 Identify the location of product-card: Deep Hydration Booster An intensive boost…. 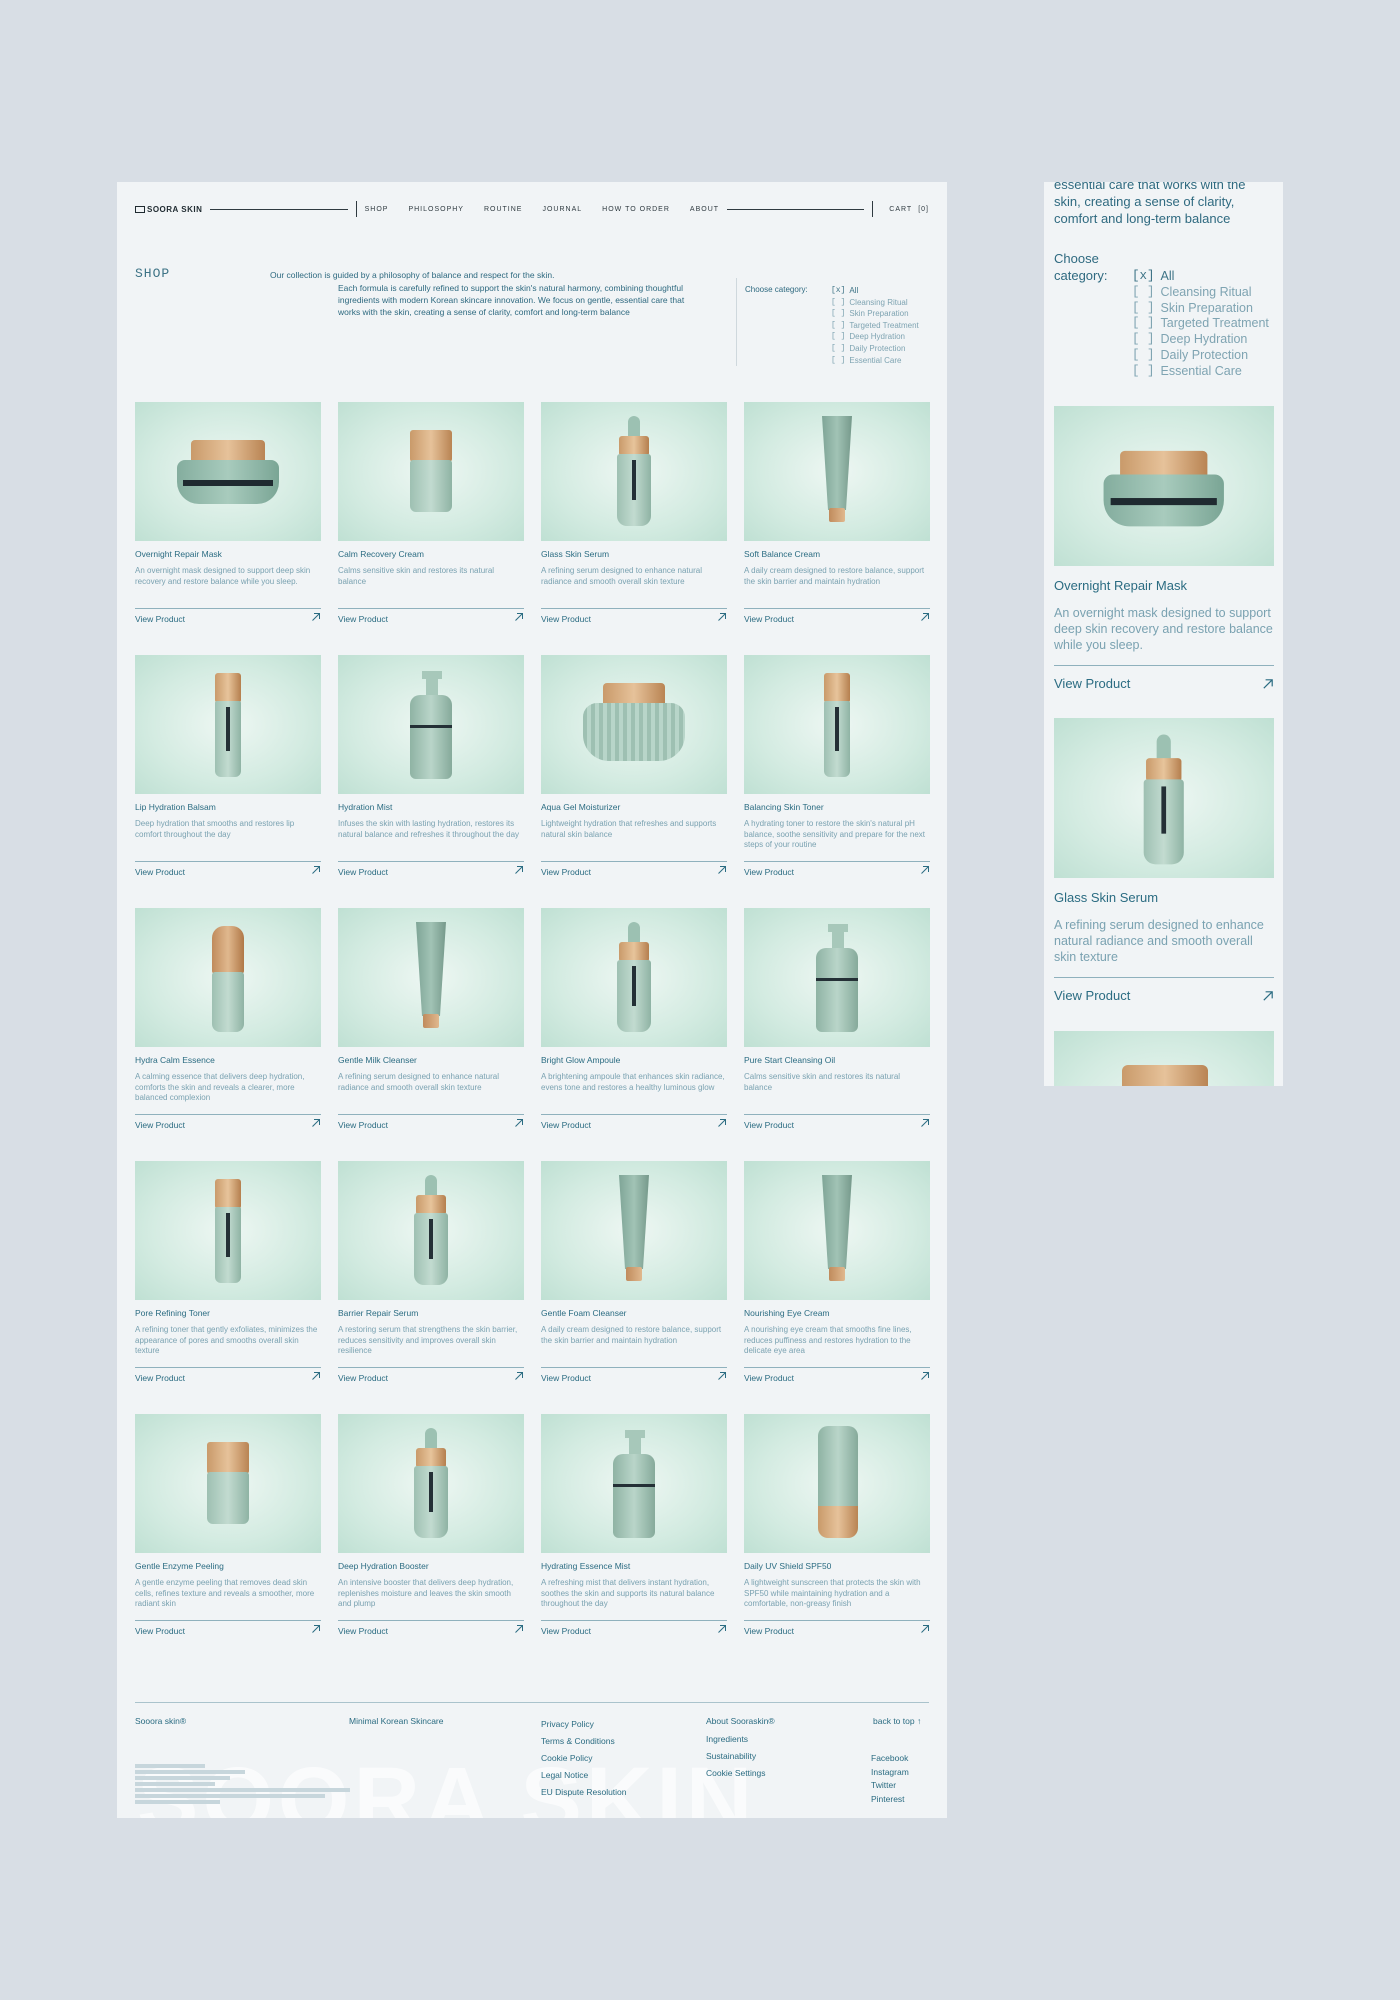
(431, 1526).